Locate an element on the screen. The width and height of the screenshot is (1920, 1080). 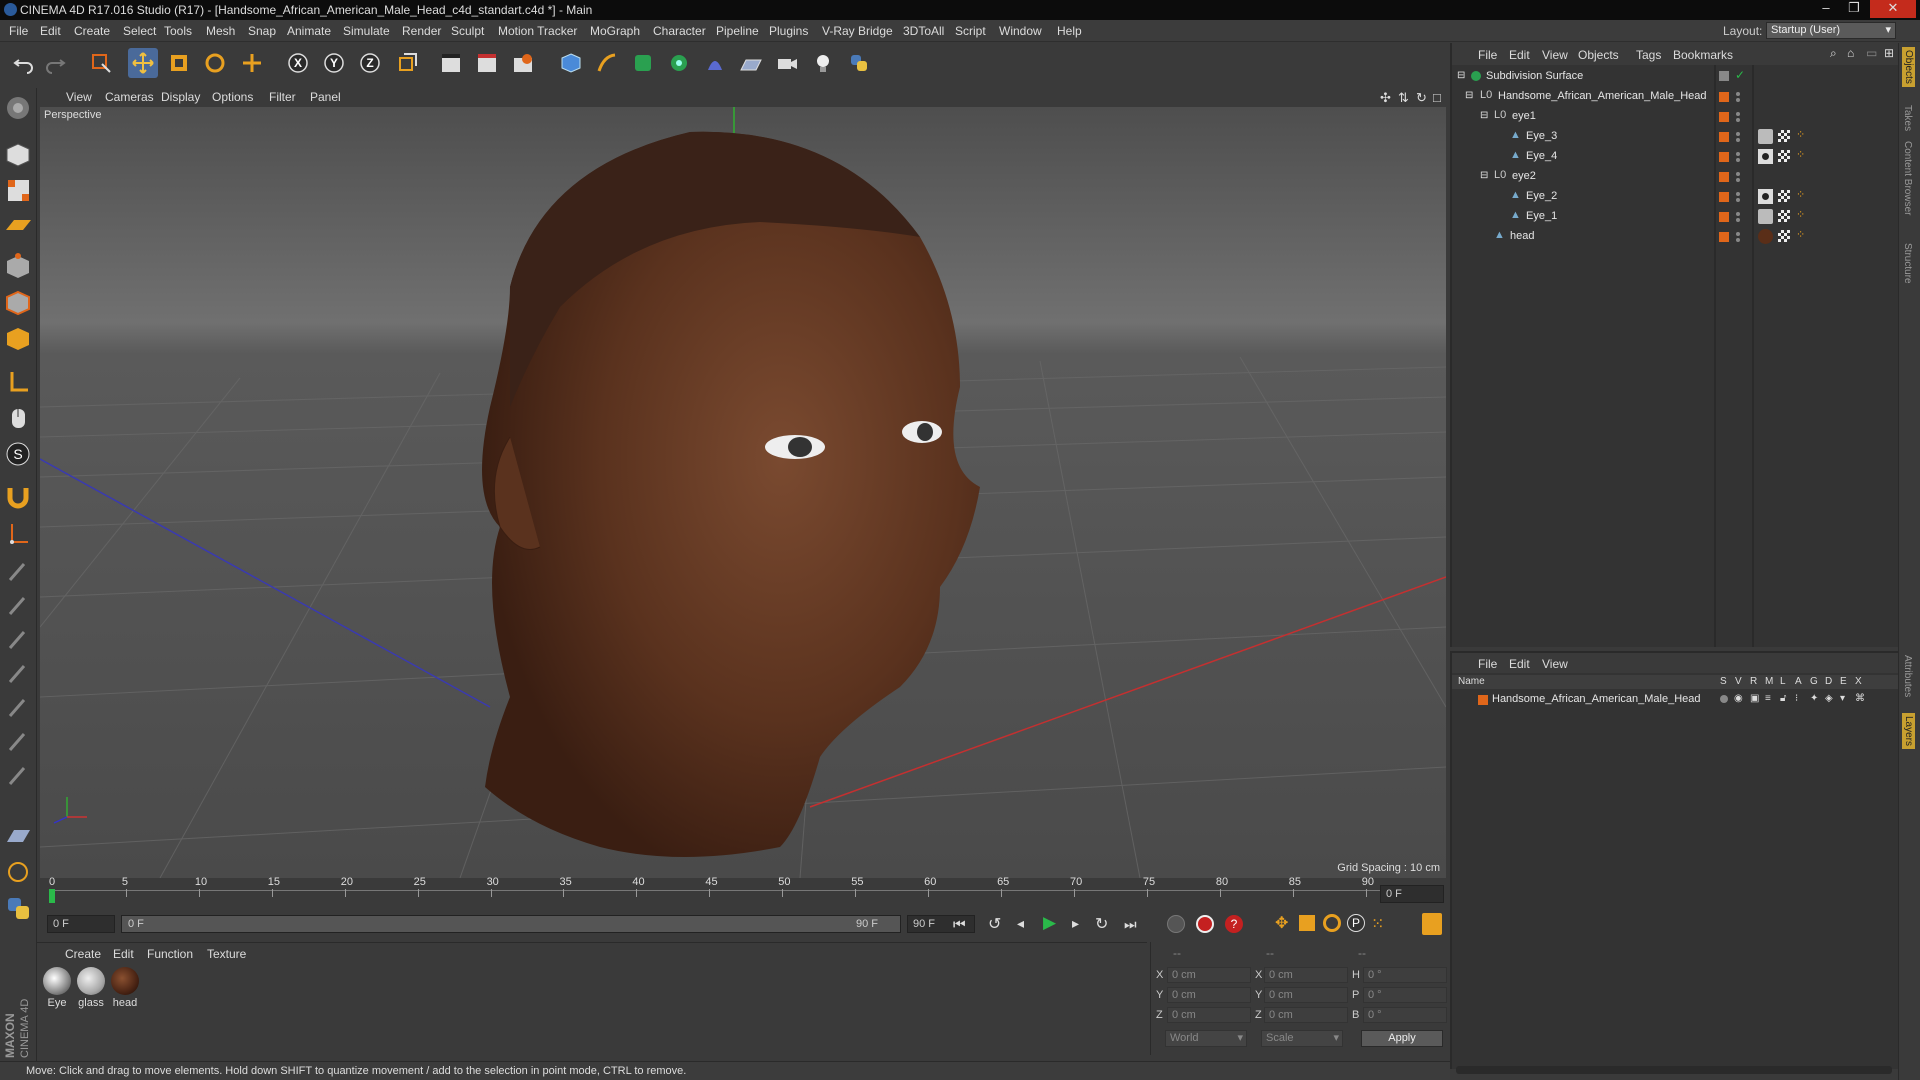
menu-select: Select is located at coordinates (139, 31).